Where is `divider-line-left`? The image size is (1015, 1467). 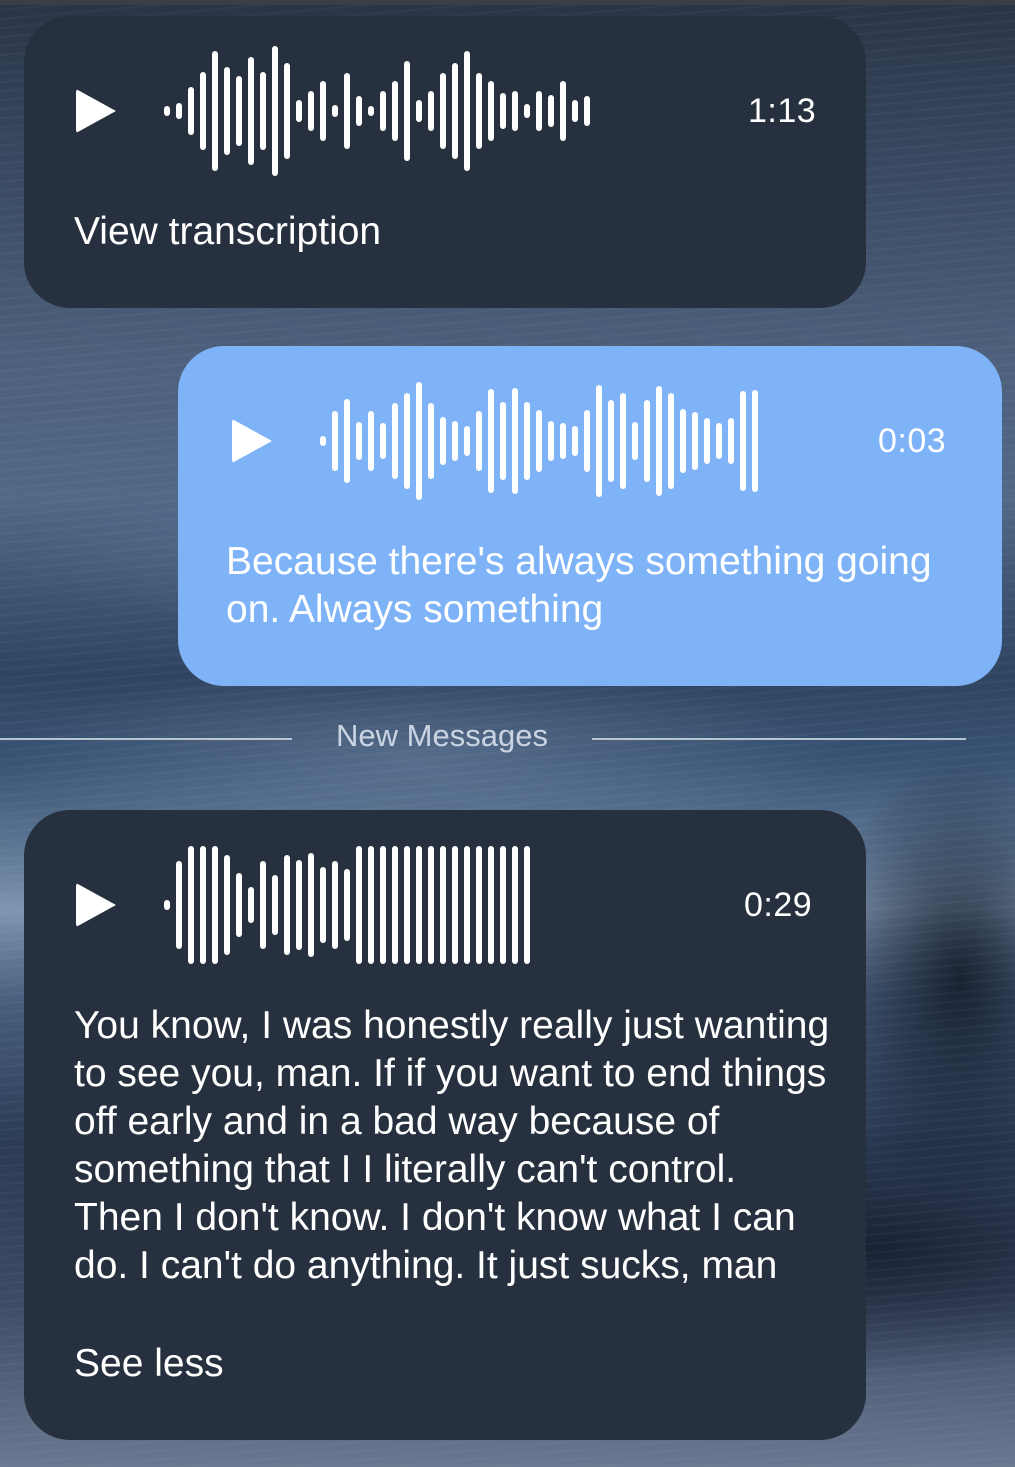 divider-line-left is located at coordinates (146, 739).